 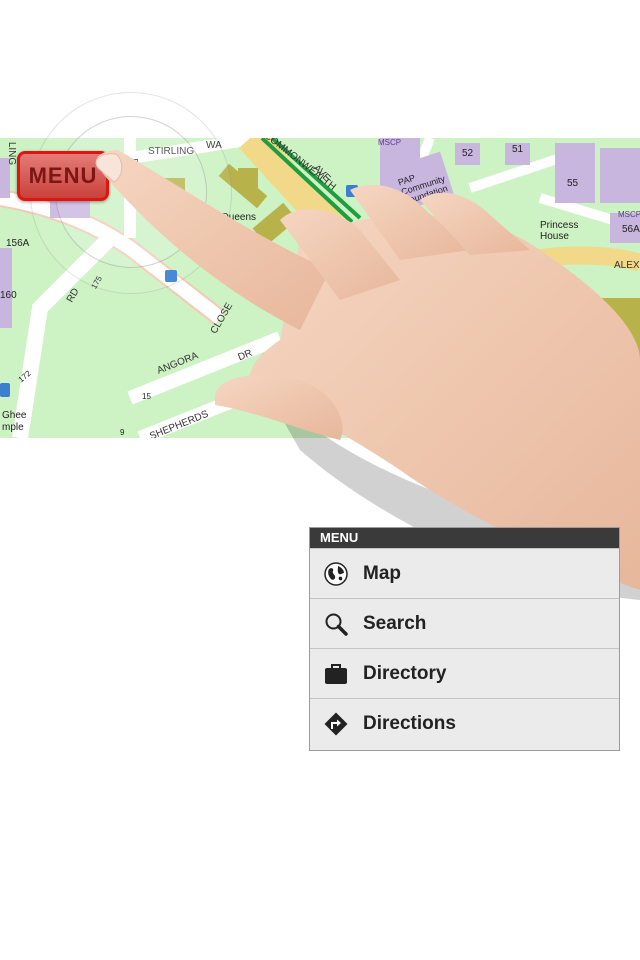 What do you see at coordinates (12, 153) in the screenshot?
I see `road-label-ling: LING` at bounding box center [12, 153].